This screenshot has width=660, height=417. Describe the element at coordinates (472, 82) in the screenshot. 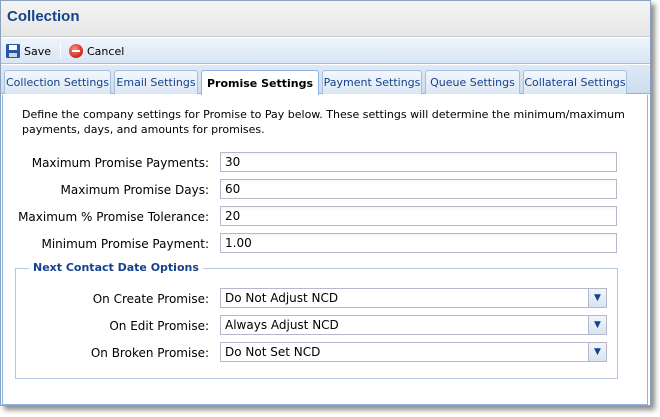

I see `tab-queue-settings: Queue Settings` at that location.